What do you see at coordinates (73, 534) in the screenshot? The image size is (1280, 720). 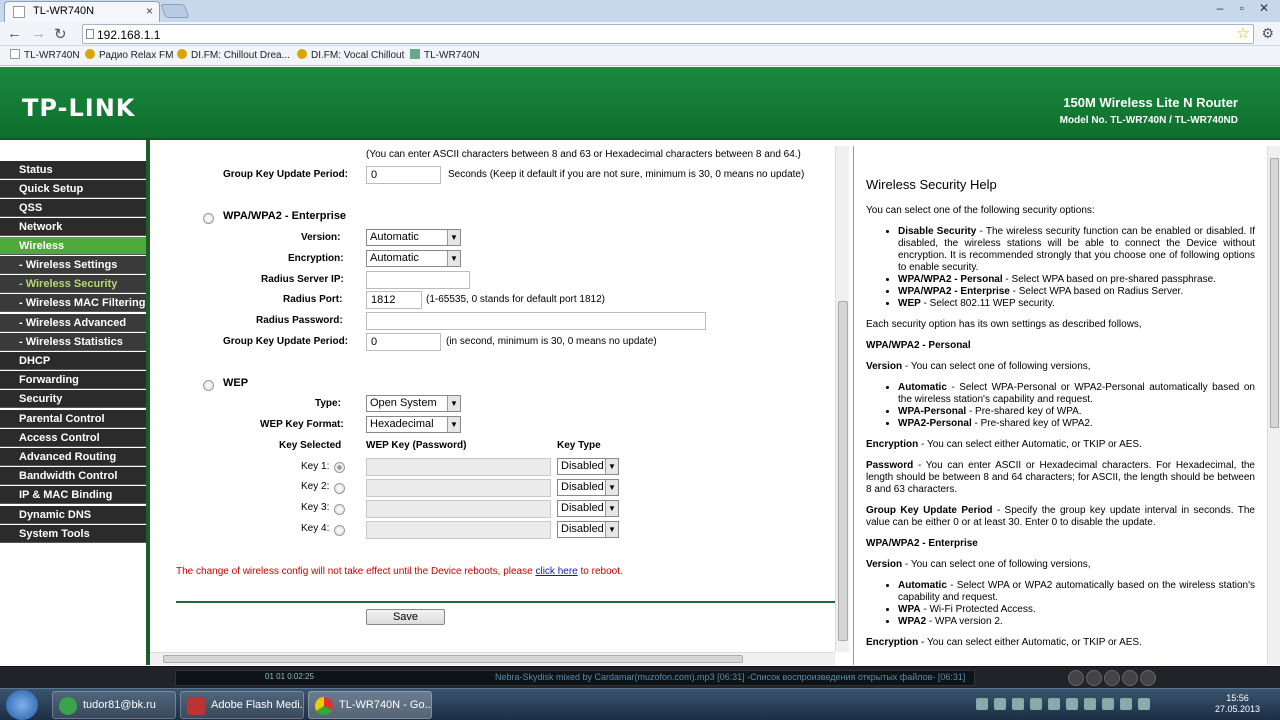 I see `menu-item-system-tools: System Tools` at bounding box center [73, 534].